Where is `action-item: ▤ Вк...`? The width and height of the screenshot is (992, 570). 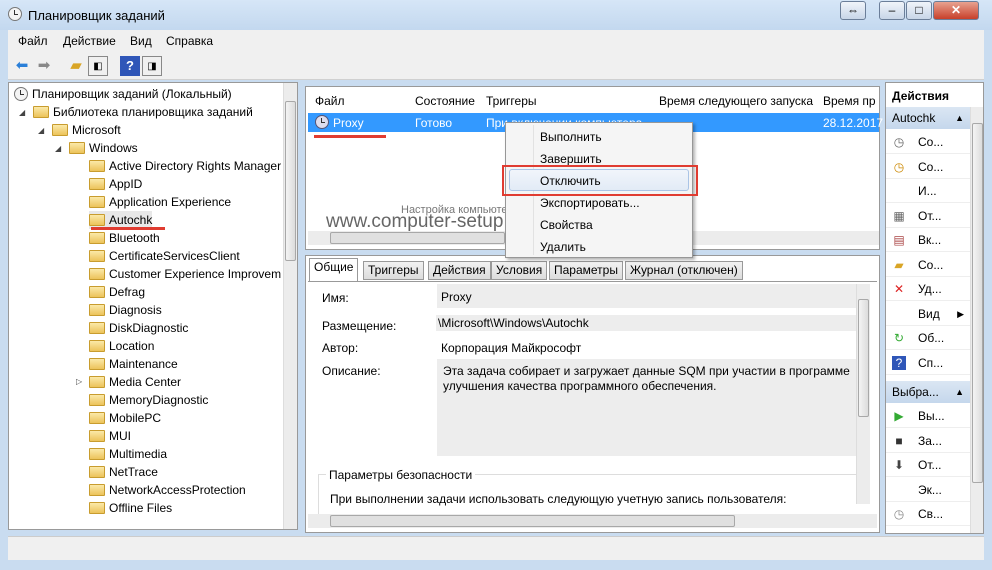
action-item: ▤ Вк... is located at coordinates (928, 240).